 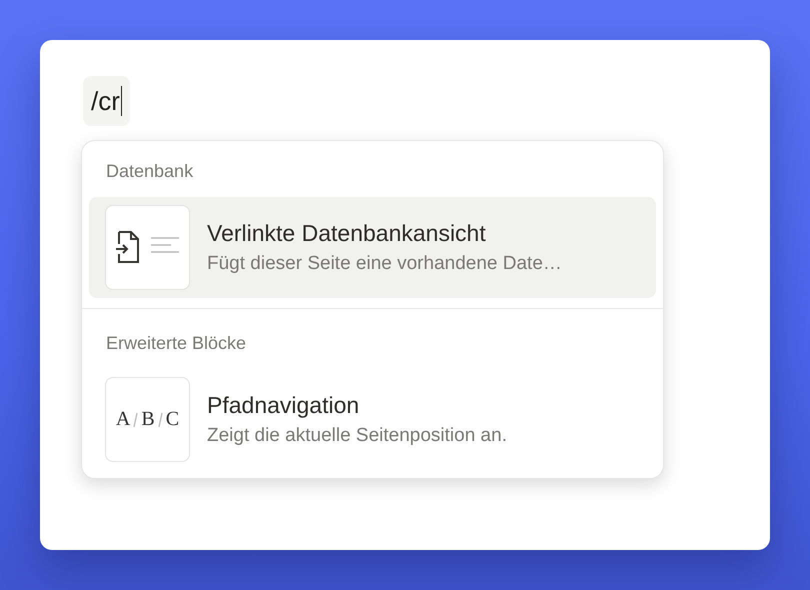 I want to click on item-title: Pfadnavigation, so click(x=283, y=405).